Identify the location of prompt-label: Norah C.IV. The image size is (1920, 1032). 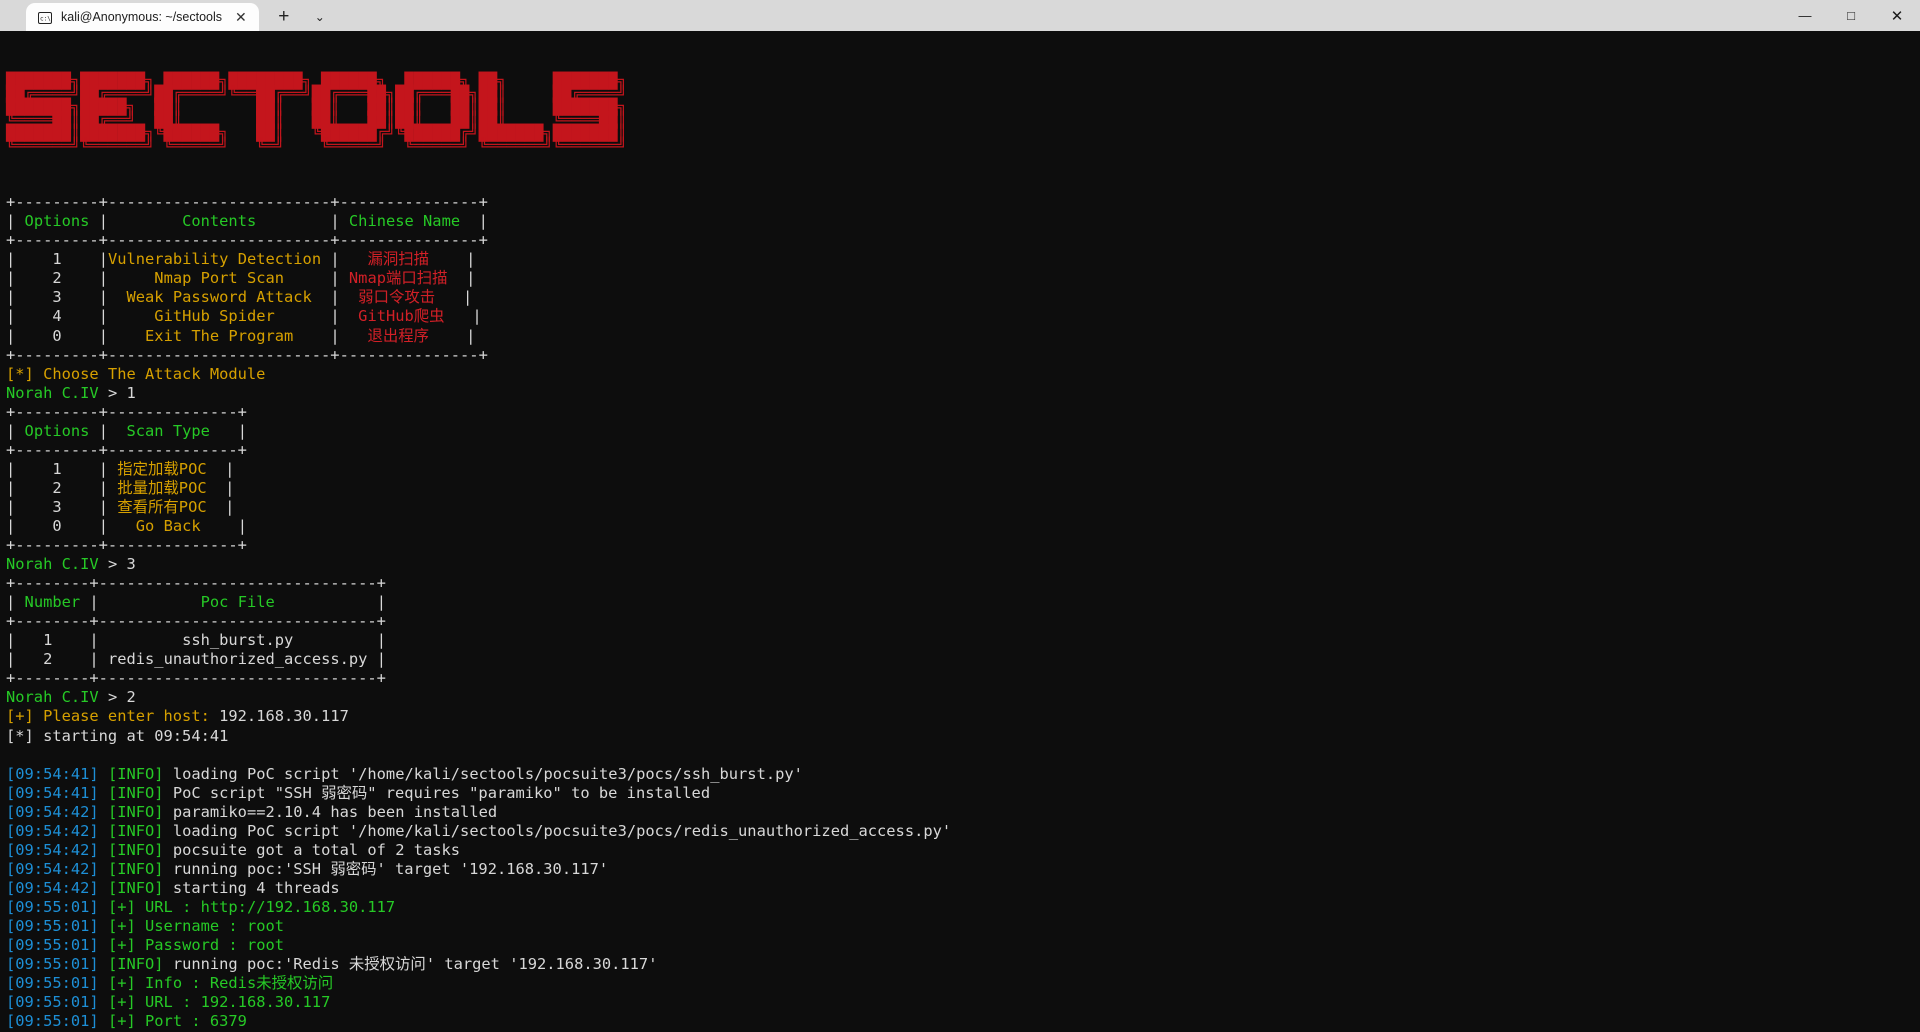
(57, 697).